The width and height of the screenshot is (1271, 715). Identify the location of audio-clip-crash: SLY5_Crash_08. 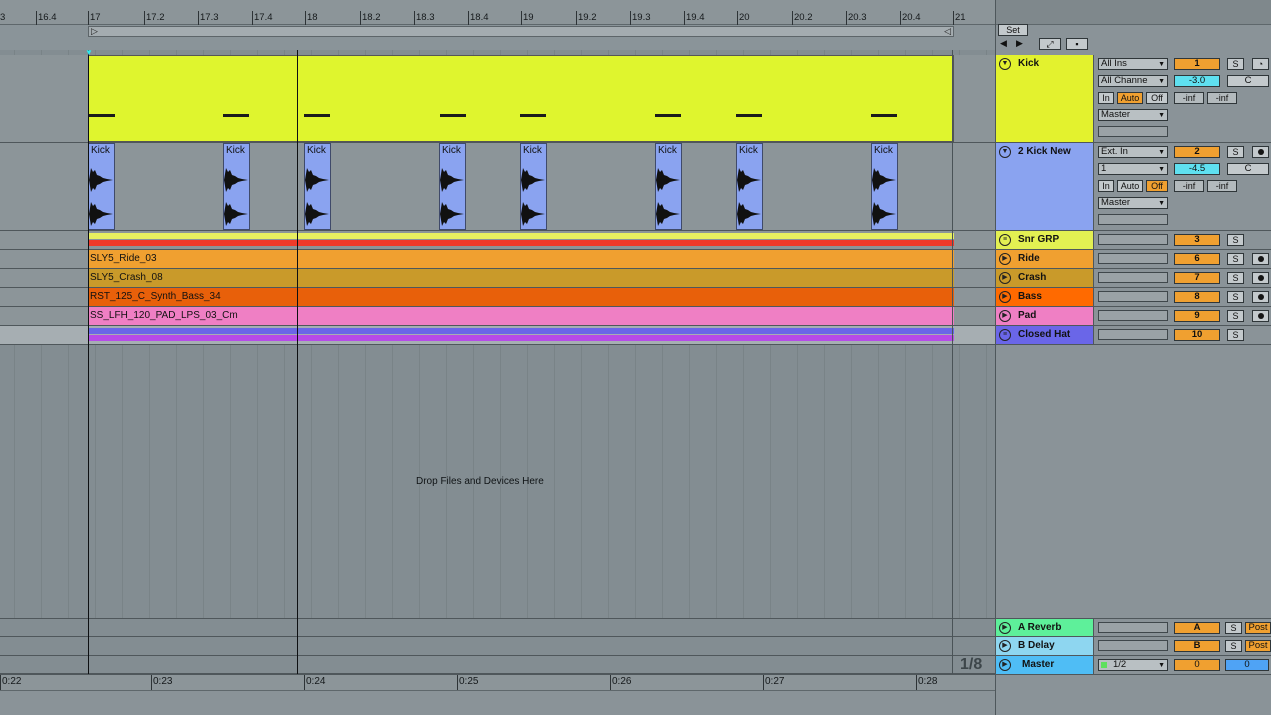
(521, 278).